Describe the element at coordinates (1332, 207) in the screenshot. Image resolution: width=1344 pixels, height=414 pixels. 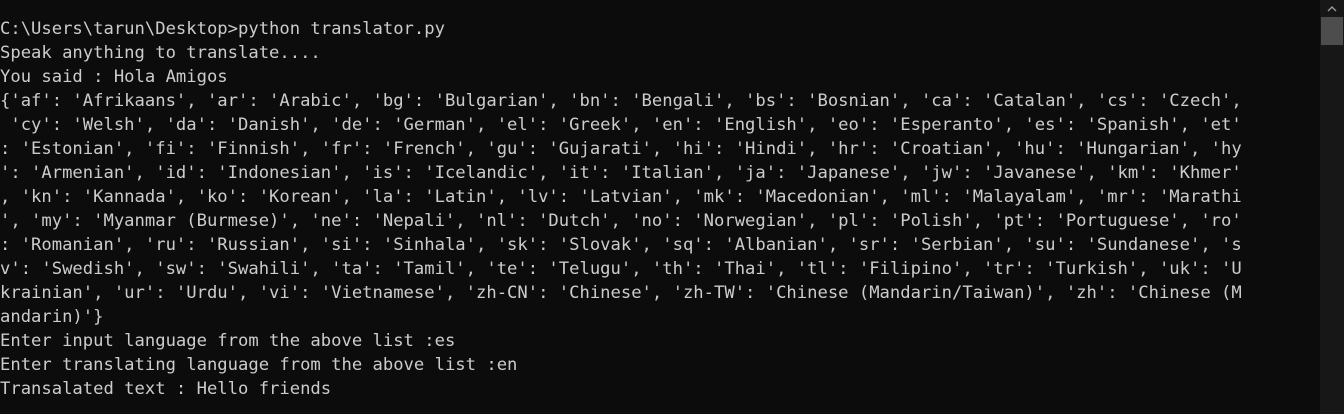
I see `vertical-scrollbar` at that location.